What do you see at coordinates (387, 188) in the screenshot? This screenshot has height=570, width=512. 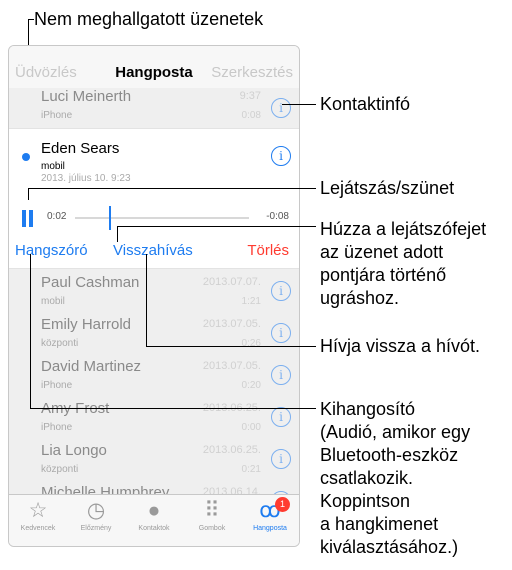 I see `callout-play-pause: Lejátszás/szünet` at bounding box center [387, 188].